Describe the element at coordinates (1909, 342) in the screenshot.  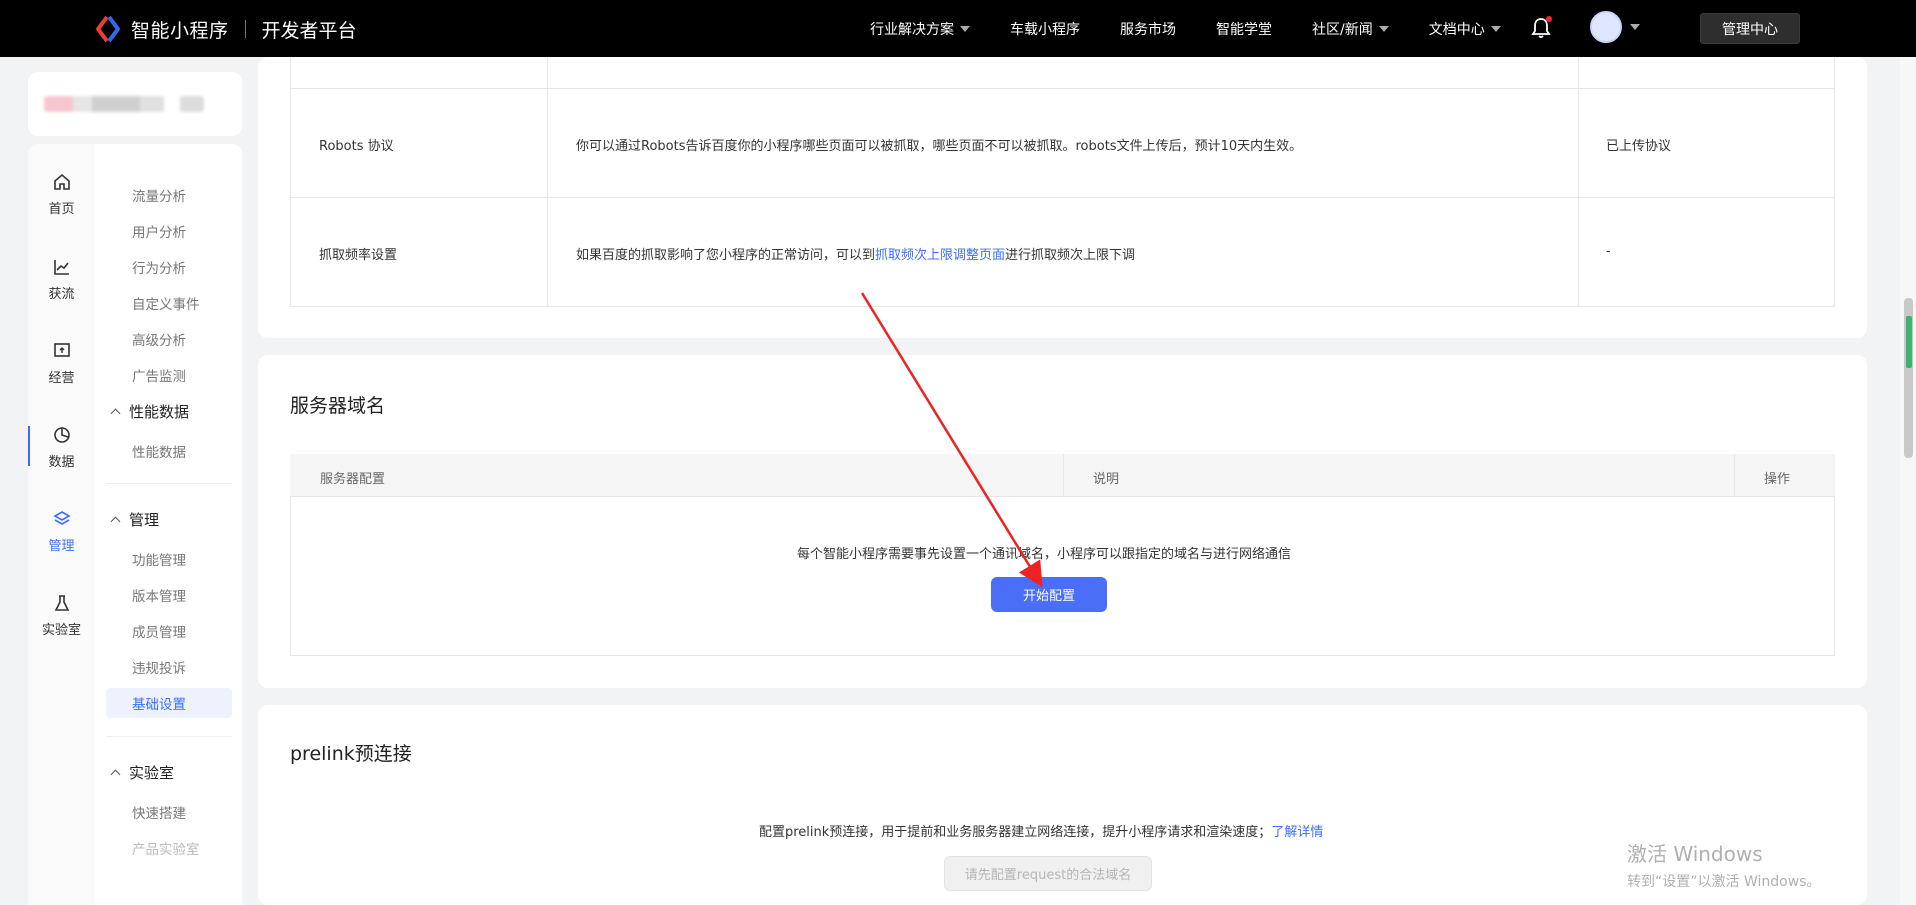
I see `scrollbar-marker` at that location.